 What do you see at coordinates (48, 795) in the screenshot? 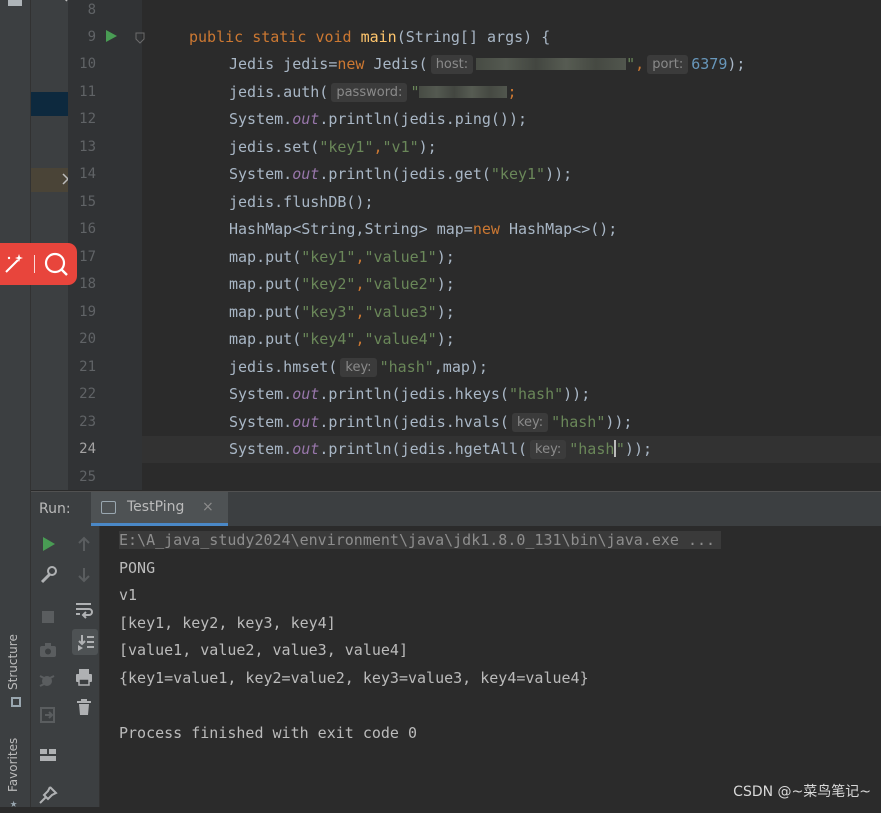
I see `pin-tab-button` at bounding box center [48, 795].